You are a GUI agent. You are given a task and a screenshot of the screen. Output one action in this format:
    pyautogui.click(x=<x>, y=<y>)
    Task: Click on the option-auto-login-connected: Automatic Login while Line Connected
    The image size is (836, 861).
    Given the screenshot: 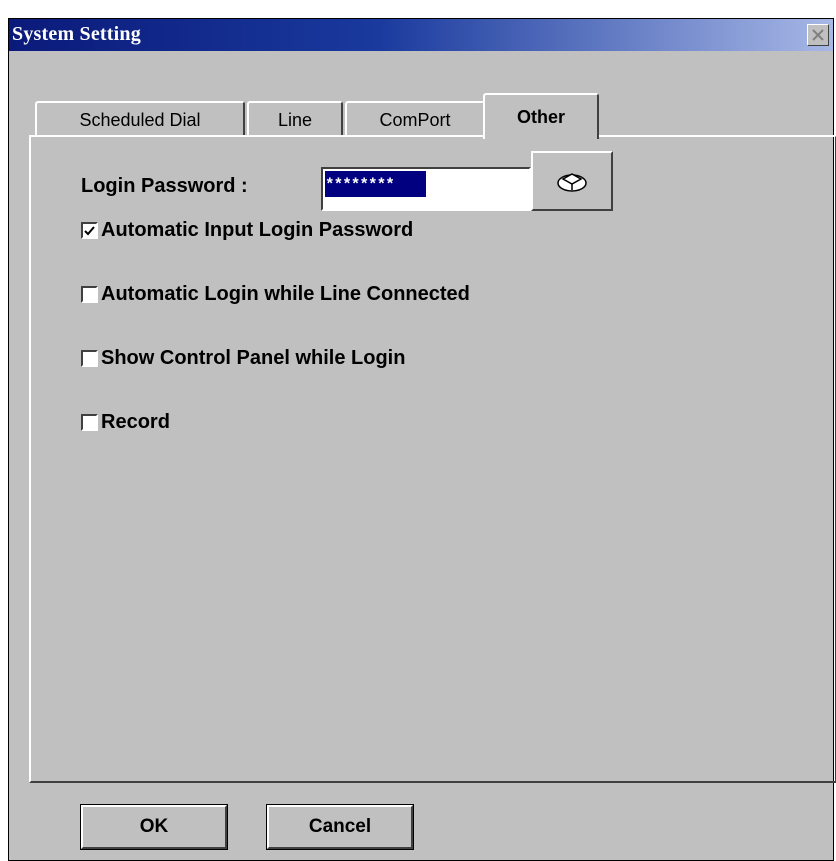 What is the action you would take?
    pyautogui.click(x=275, y=294)
    